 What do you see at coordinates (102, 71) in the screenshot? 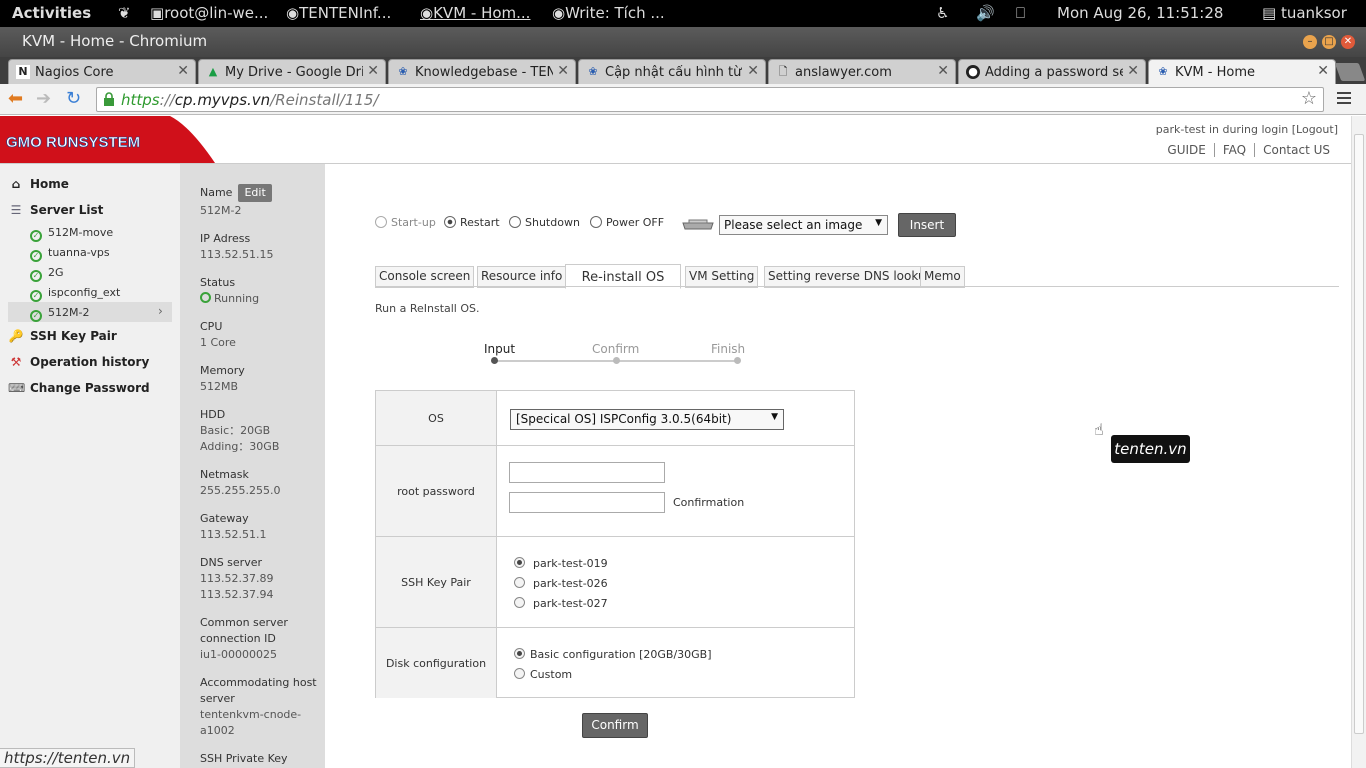
I see `tab-nagios: N Nagios Core ✕` at bounding box center [102, 71].